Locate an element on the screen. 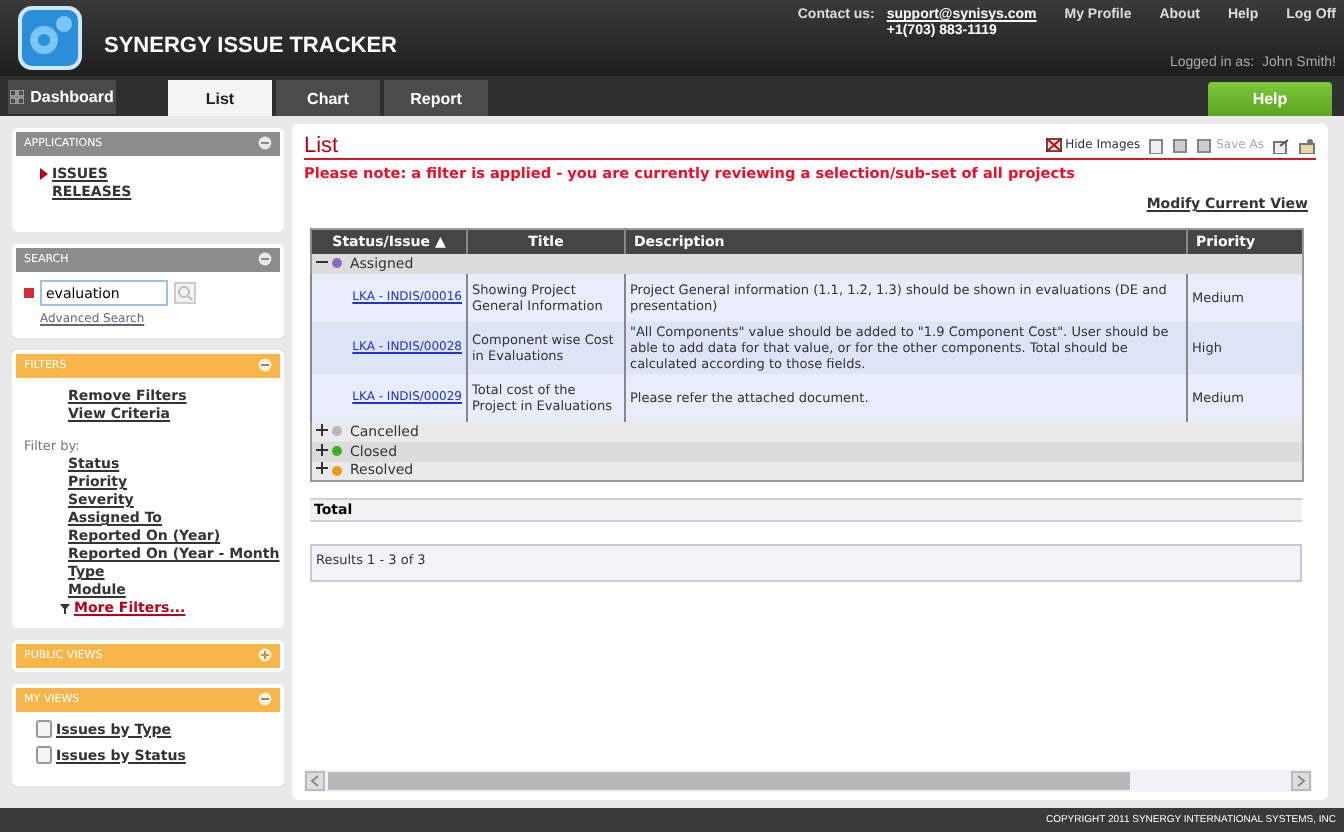 The height and width of the screenshot is (832, 1344). grid-icon is located at coordinates (17, 96).